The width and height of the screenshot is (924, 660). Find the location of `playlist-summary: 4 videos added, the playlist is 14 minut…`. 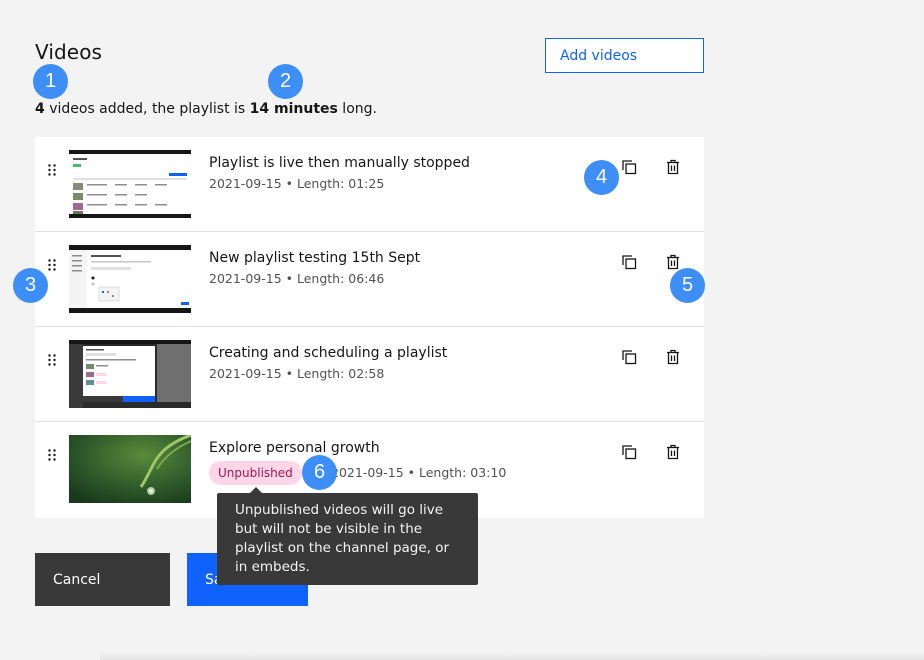

playlist-summary: 4 videos added, the playlist is 14 minut… is located at coordinates (206, 109).